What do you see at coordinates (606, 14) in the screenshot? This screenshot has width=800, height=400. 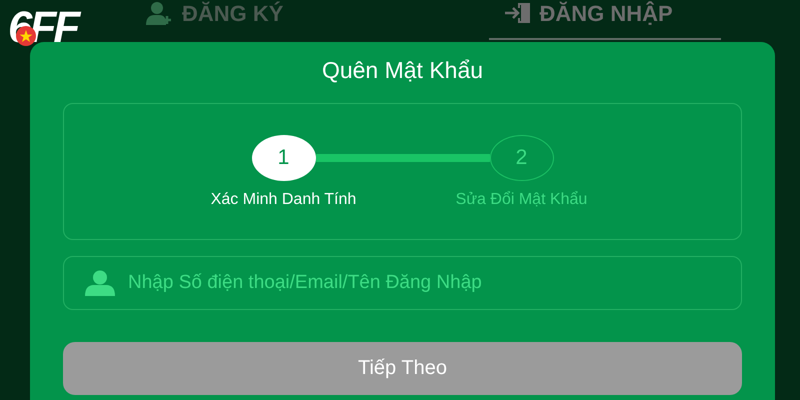 I see `tab-label: ĐĂNG NHẬP` at bounding box center [606, 14].